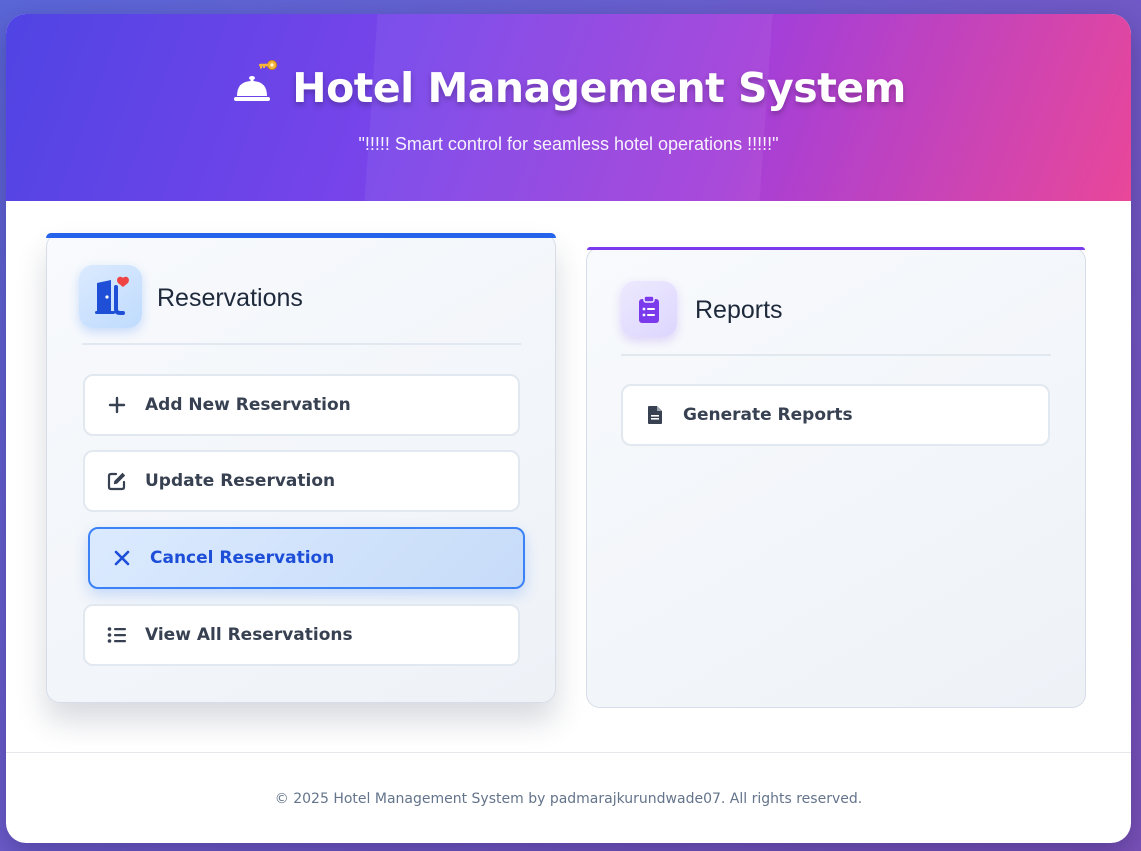  What do you see at coordinates (255, 82) in the screenshot?
I see `bellhop-bell-icon` at bounding box center [255, 82].